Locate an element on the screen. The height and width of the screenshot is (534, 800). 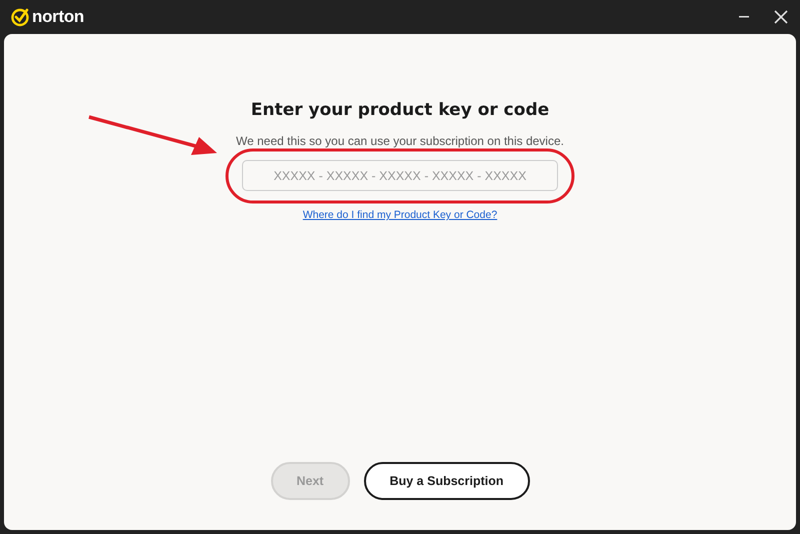
product-key-field: XXXXX - XXXXX - XXXXX - XXXXX - XXXXX is located at coordinates (400, 175).